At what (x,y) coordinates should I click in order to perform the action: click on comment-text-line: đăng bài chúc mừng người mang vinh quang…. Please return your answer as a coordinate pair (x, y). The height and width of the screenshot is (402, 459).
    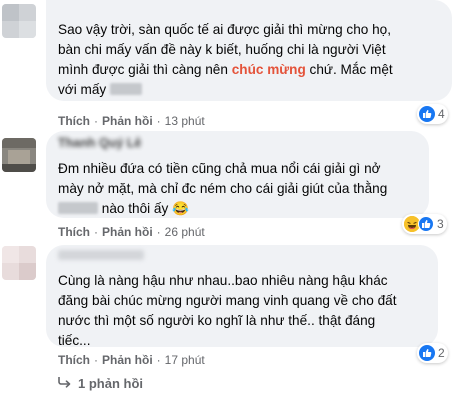
    Looking at the image, I should click on (227, 300).